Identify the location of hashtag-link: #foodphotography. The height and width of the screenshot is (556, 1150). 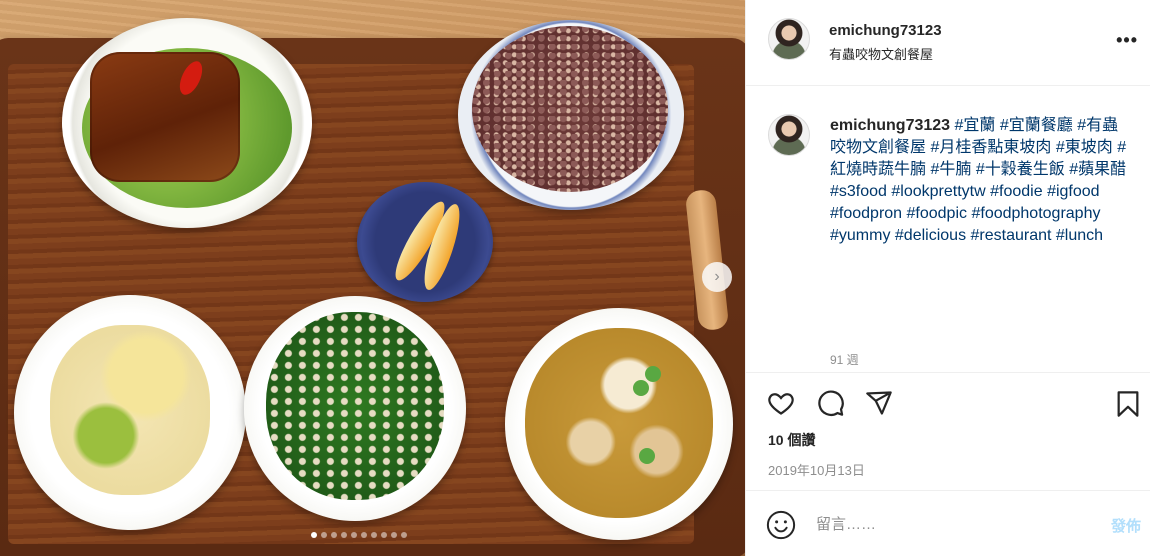
(1035, 213).